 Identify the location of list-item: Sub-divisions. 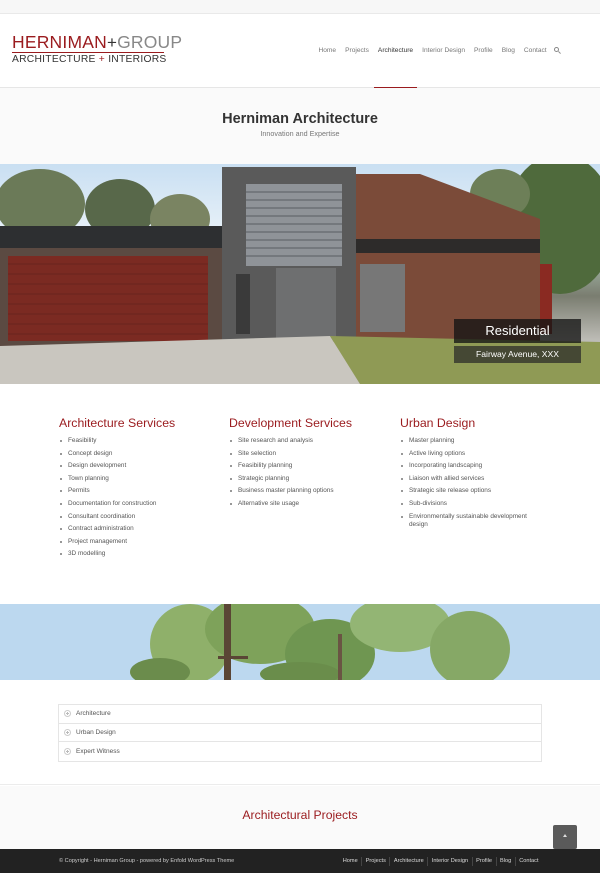
(470, 504).